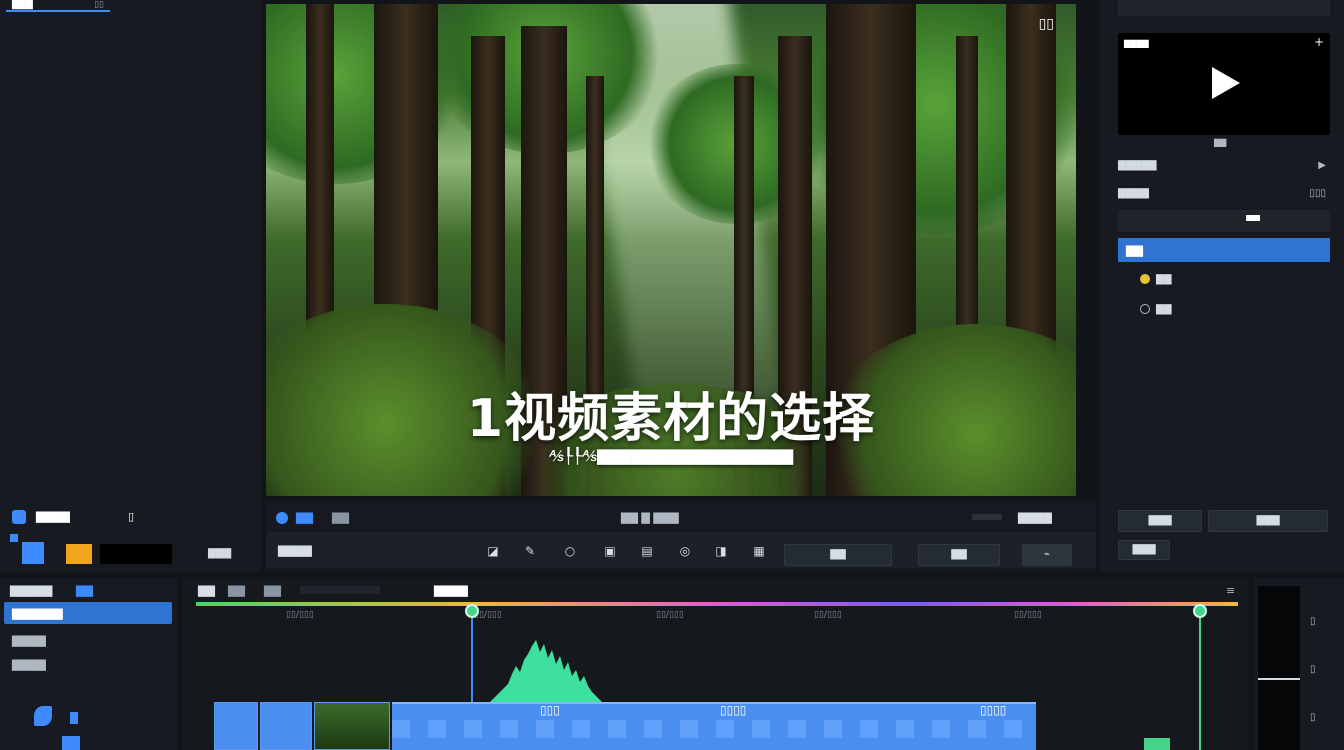 The height and width of the screenshot is (750, 1344). What do you see at coordinates (493, 551) in the screenshot?
I see `crop-icon: ◪` at bounding box center [493, 551].